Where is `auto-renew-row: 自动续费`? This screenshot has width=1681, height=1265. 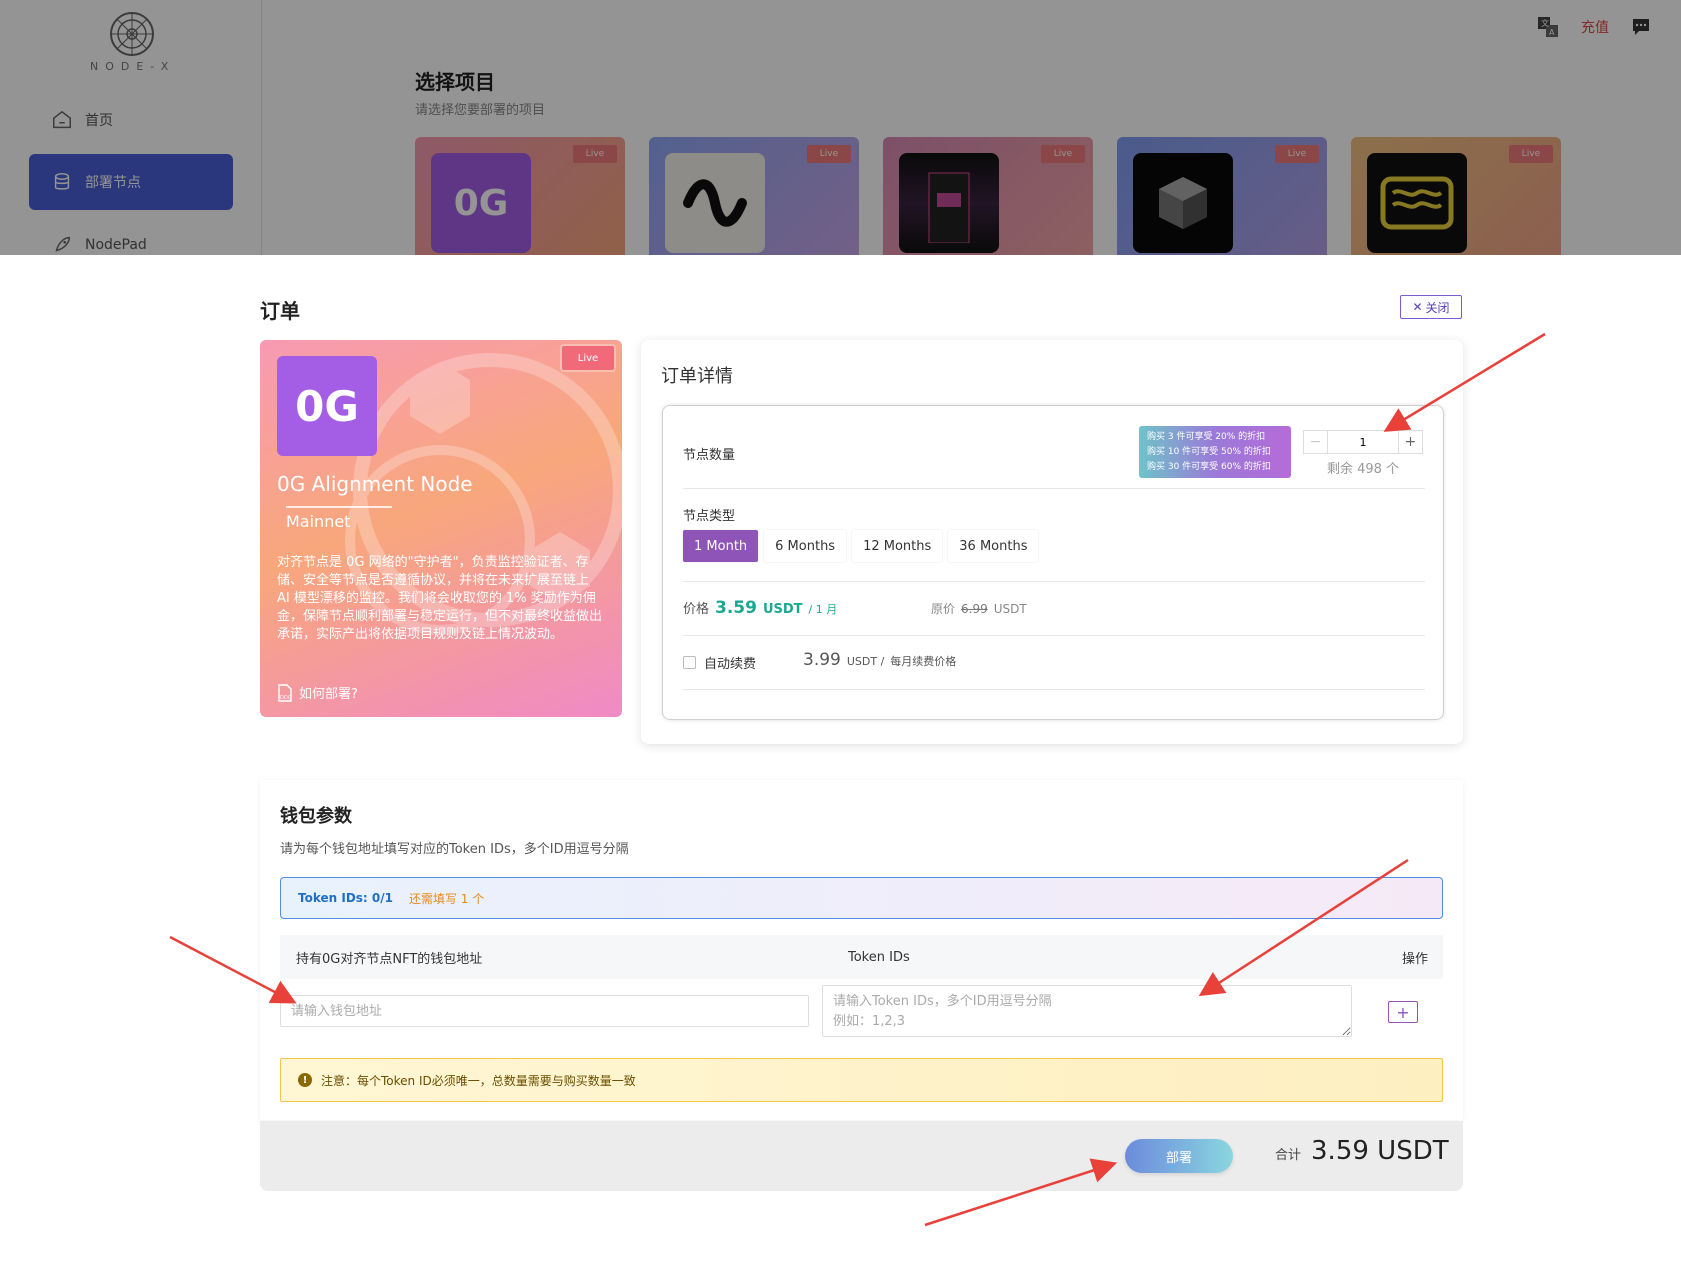
auto-renew-row: 自动续费 is located at coordinates (719, 662).